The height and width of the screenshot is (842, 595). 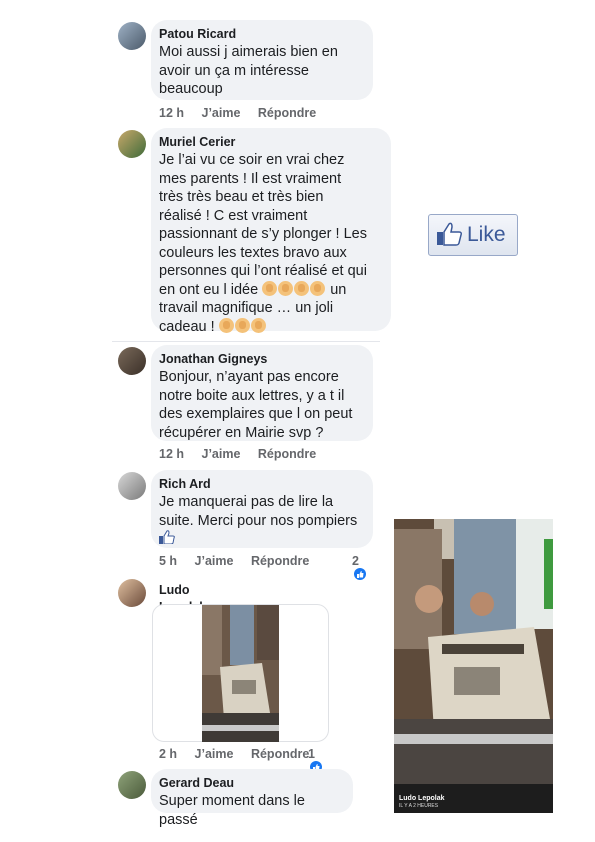 I want to click on comment-time: 2 h, so click(x=168, y=754).